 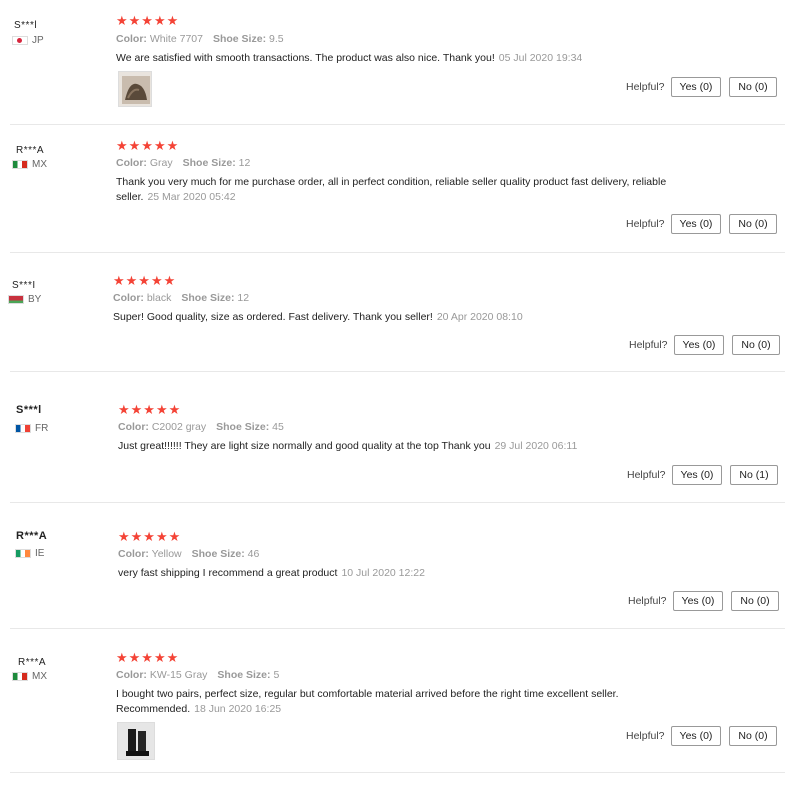 What do you see at coordinates (540, 58) in the screenshot?
I see `review-date: 05 Jul 2020 19:34` at bounding box center [540, 58].